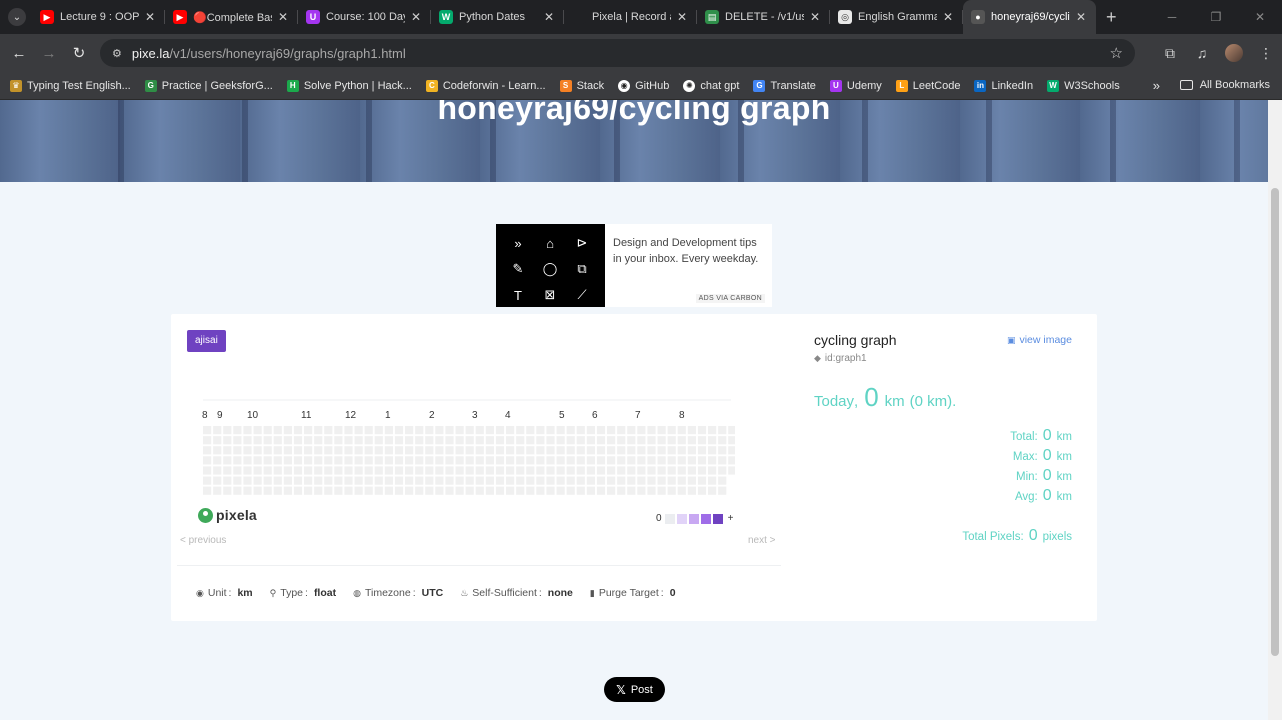  I want to click on view-image-link: ▣ view image, so click(1039, 340).